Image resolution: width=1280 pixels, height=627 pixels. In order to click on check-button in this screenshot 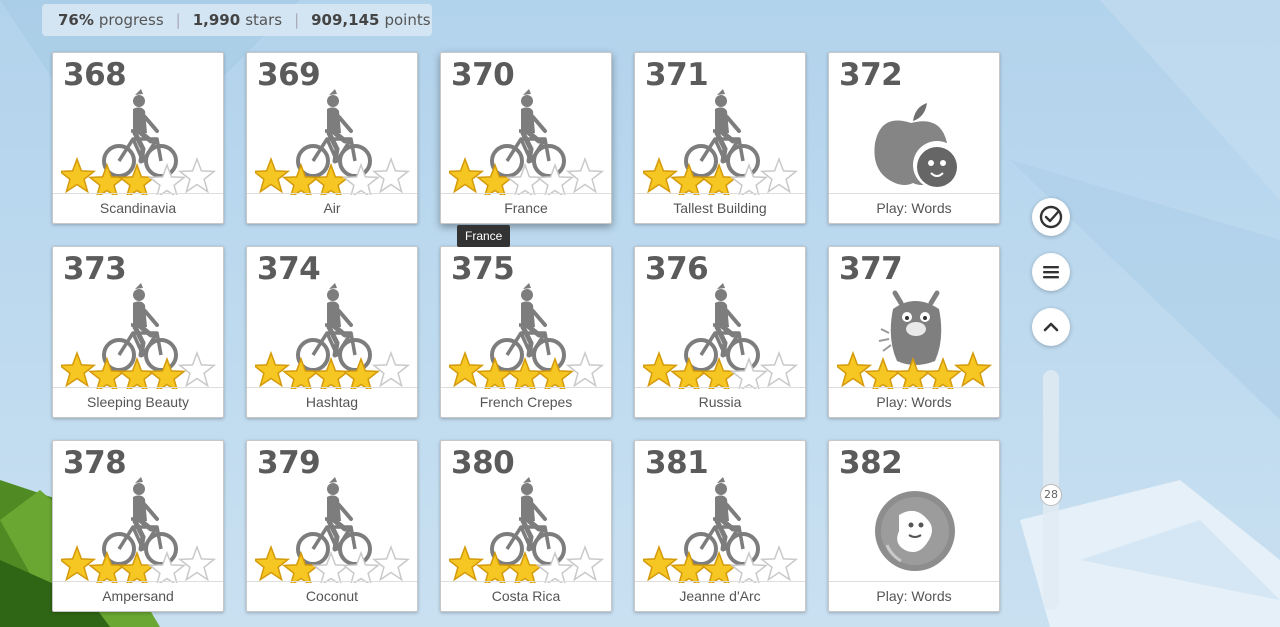, I will do `click(1051, 217)`.